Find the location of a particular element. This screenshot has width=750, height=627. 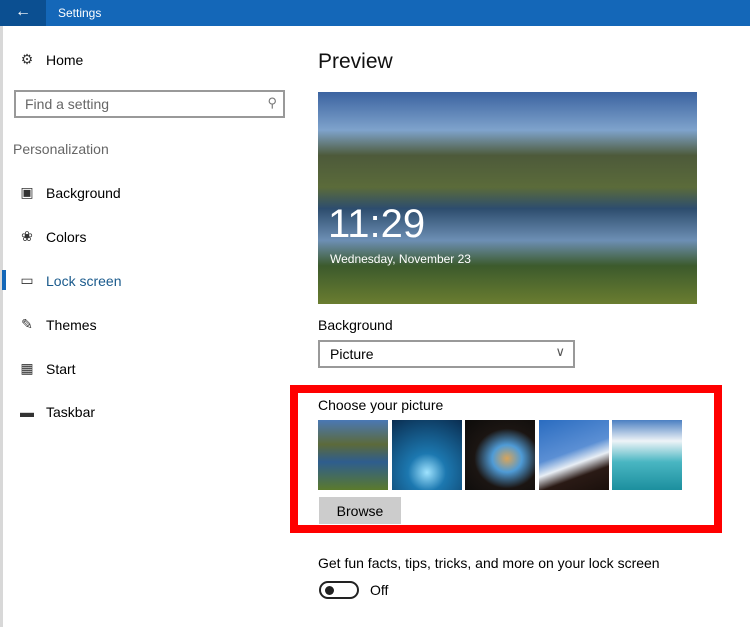

sidebar-item-taskbar: ▬ Taskbar is located at coordinates (56, 412).